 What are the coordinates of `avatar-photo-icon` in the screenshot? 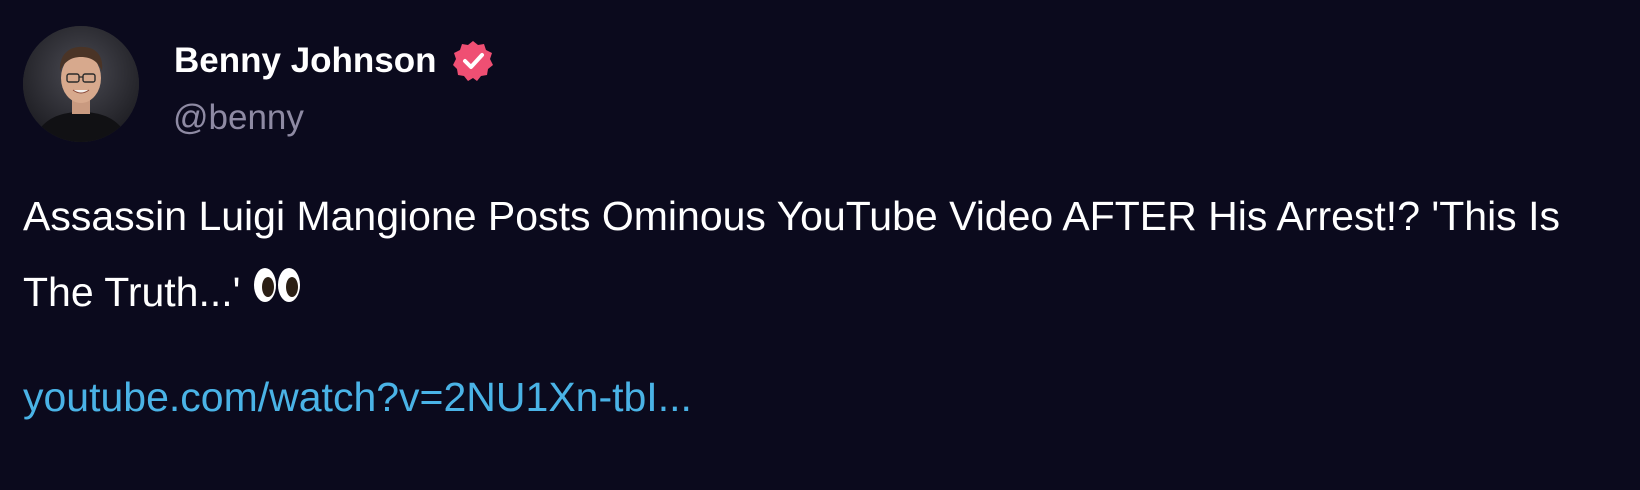 It's located at (81, 84).